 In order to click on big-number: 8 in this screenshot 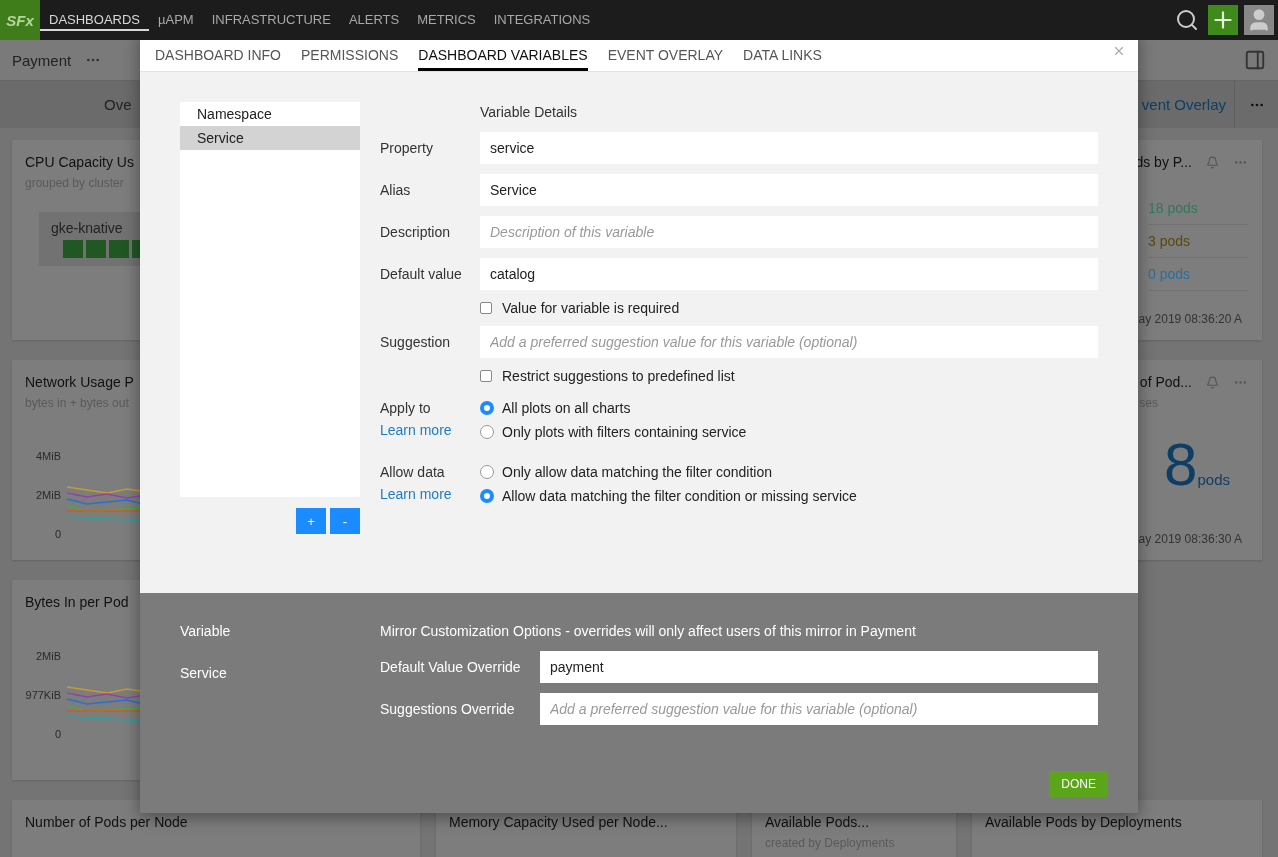, I will do `click(1181, 464)`.